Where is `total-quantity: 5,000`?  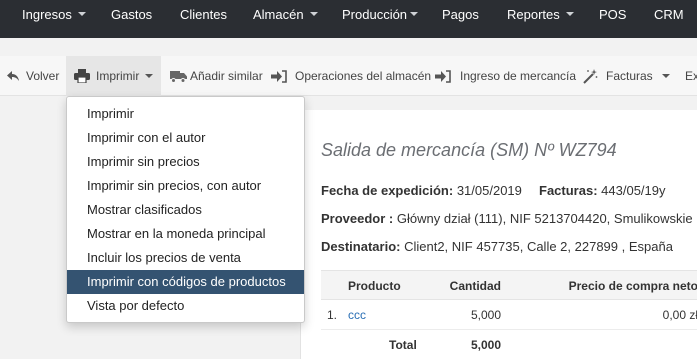
total-quantity: 5,000 is located at coordinates (485, 345).